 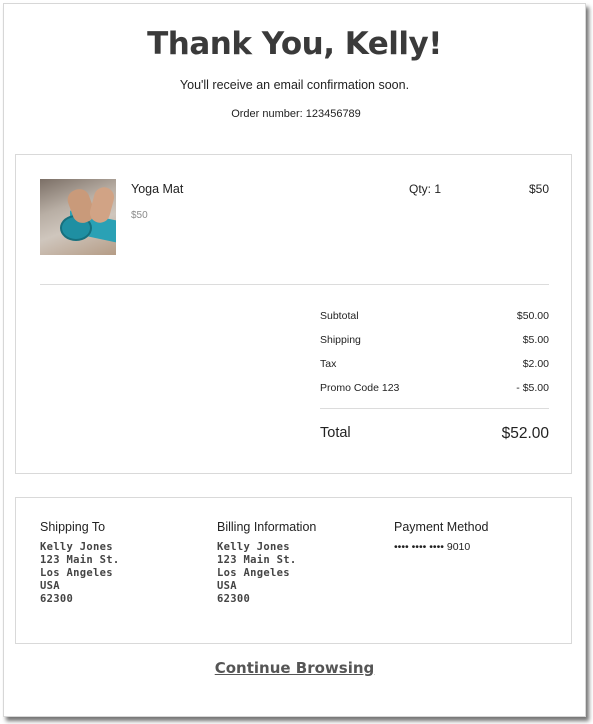 What do you see at coordinates (458, 547) in the screenshot?
I see `card-last4: 9010` at bounding box center [458, 547].